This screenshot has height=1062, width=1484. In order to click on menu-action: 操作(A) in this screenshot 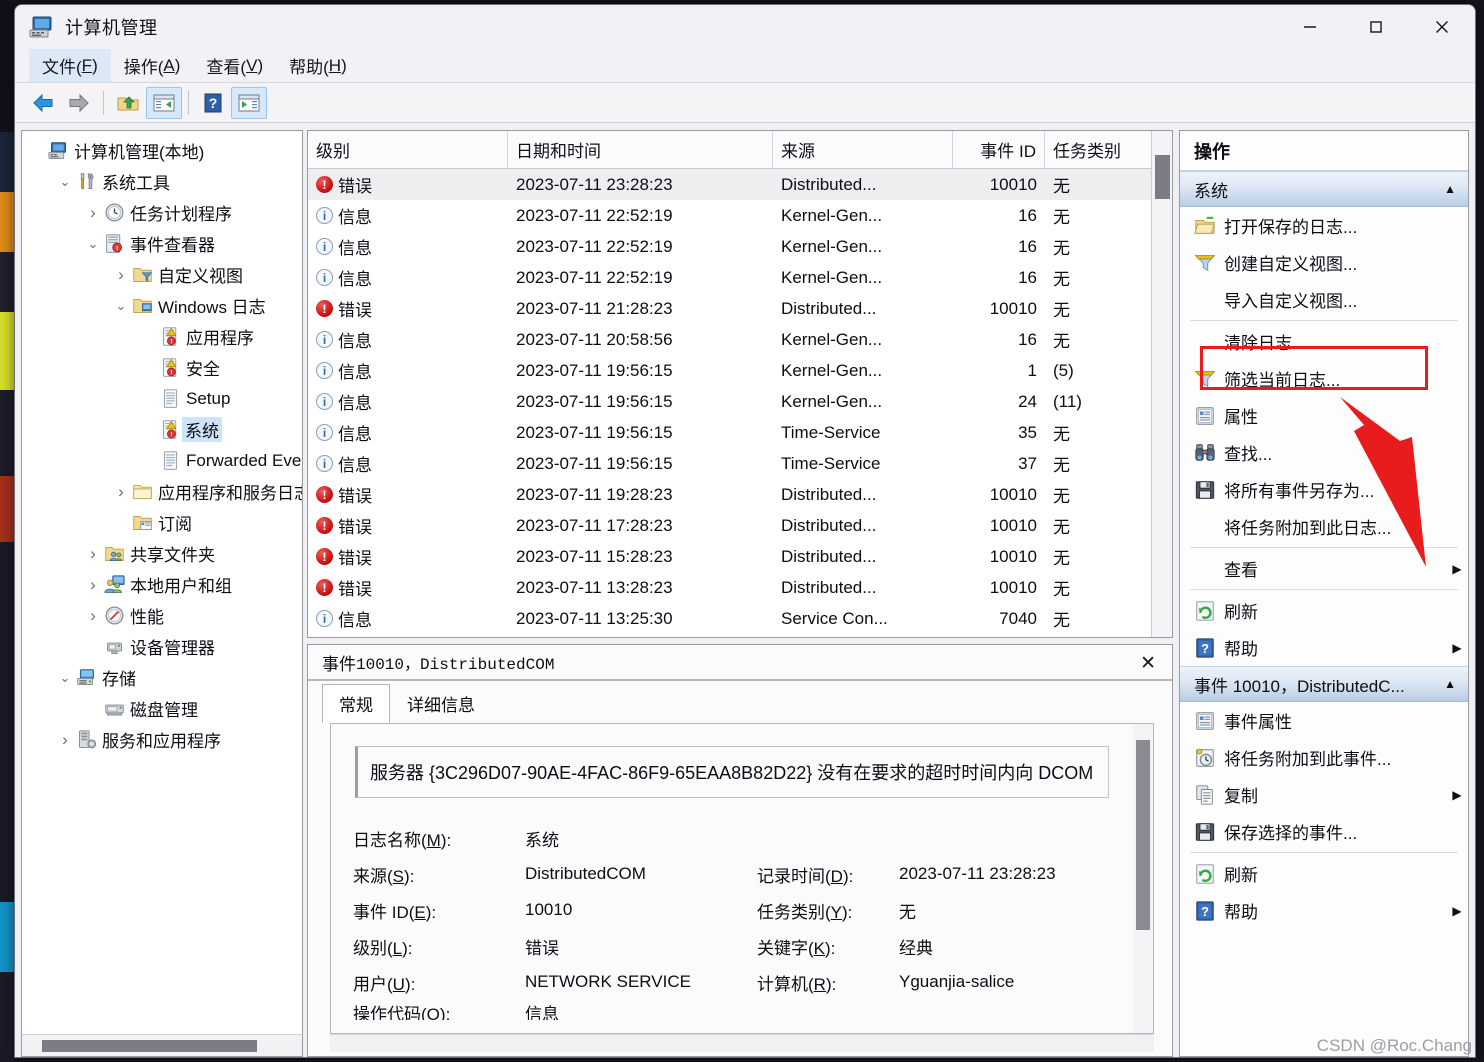, I will do `click(152, 65)`.